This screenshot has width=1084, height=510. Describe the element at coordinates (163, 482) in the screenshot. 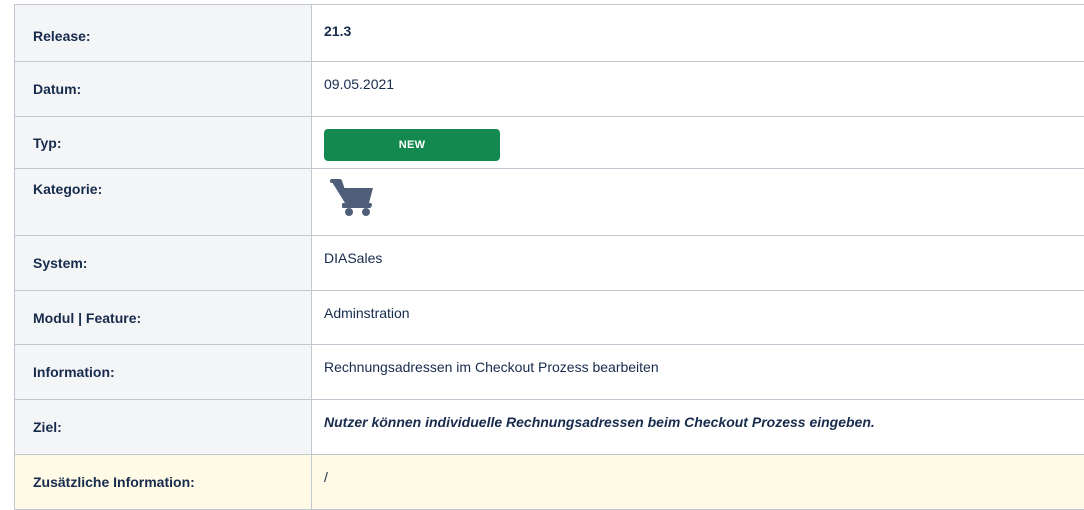

I see `zusatz-label: Zusätzliche Information:` at that location.